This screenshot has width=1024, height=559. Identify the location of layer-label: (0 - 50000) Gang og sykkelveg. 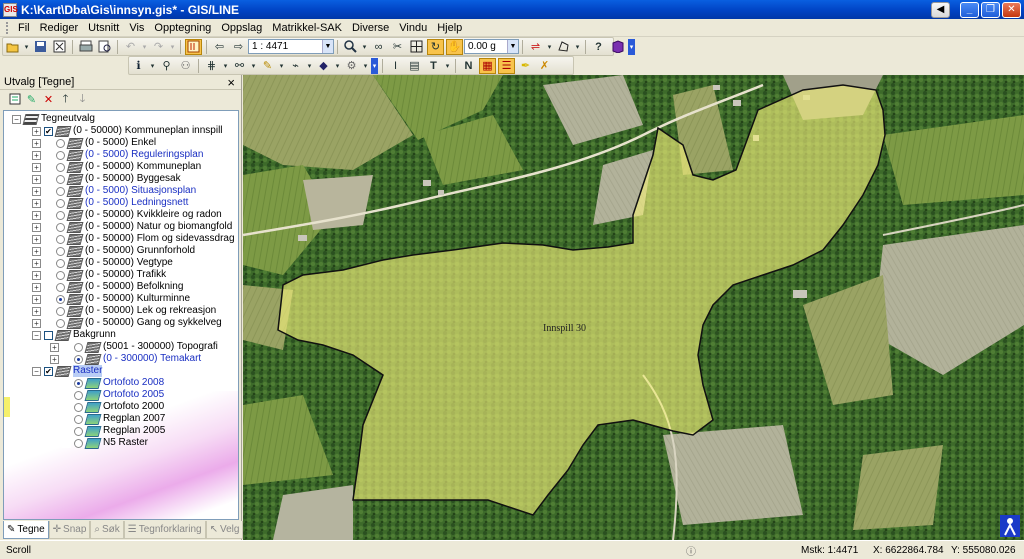
(153, 323).